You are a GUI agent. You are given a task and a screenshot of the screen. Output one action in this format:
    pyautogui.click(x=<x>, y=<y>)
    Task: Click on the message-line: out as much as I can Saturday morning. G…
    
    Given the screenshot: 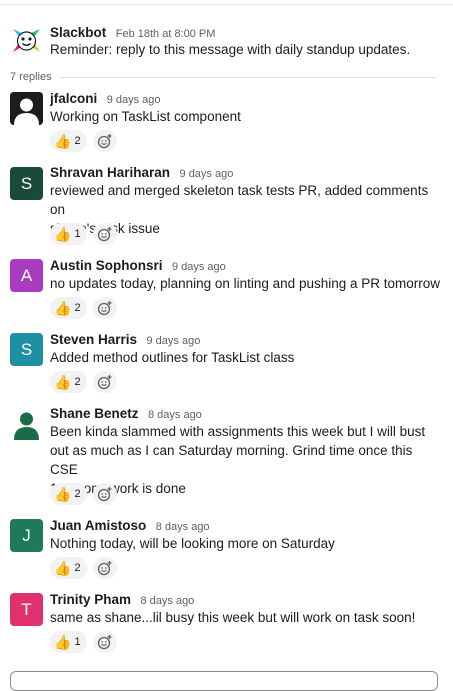 What is the action you would take?
    pyautogui.click(x=231, y=460)
    